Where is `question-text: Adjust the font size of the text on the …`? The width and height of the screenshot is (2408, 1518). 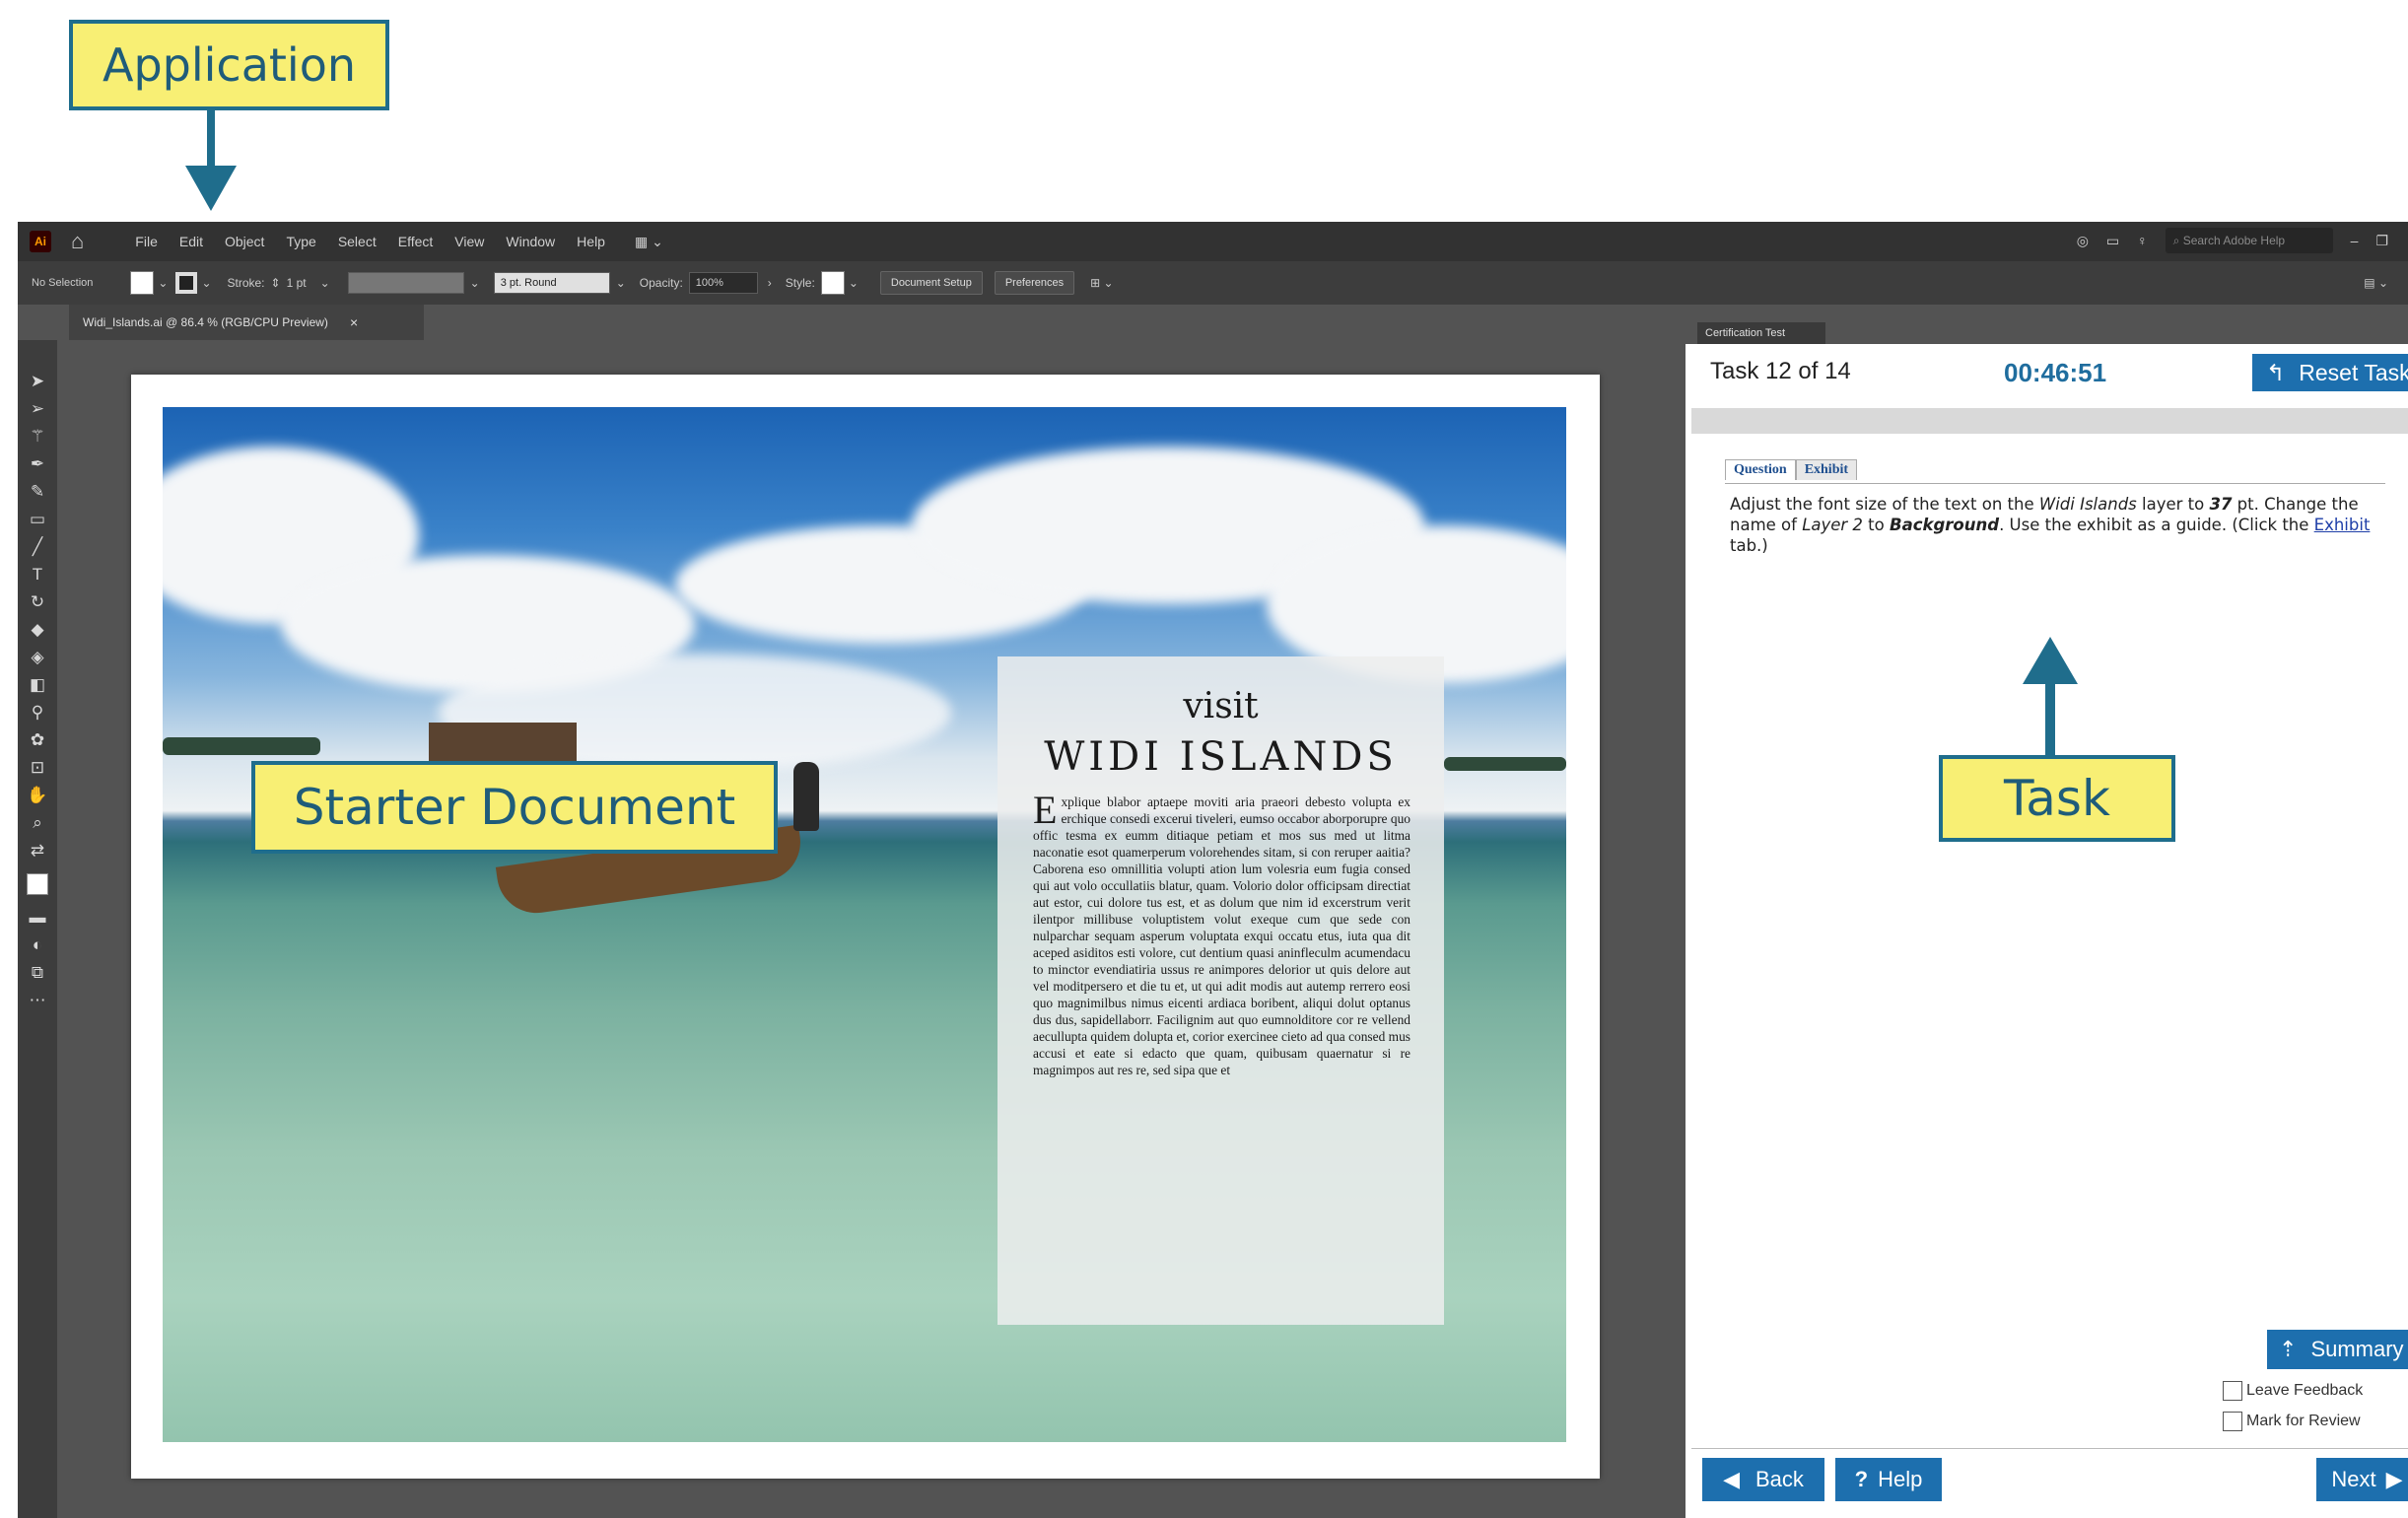
question-text: Adjust the font size of the text on the … is located at coordinates (2051, 525).